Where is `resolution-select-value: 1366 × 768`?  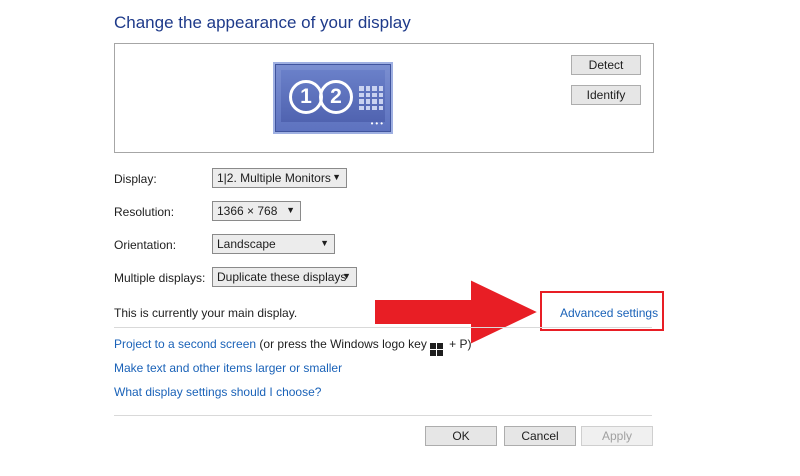
resolution-select-value: 1366 × 768 is located at coordinates (247, 211).